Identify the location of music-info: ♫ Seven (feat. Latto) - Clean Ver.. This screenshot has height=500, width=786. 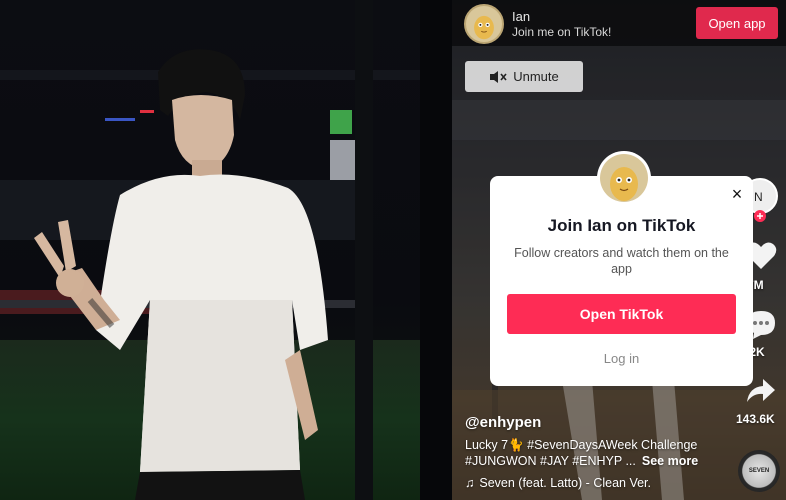
(558, 483).